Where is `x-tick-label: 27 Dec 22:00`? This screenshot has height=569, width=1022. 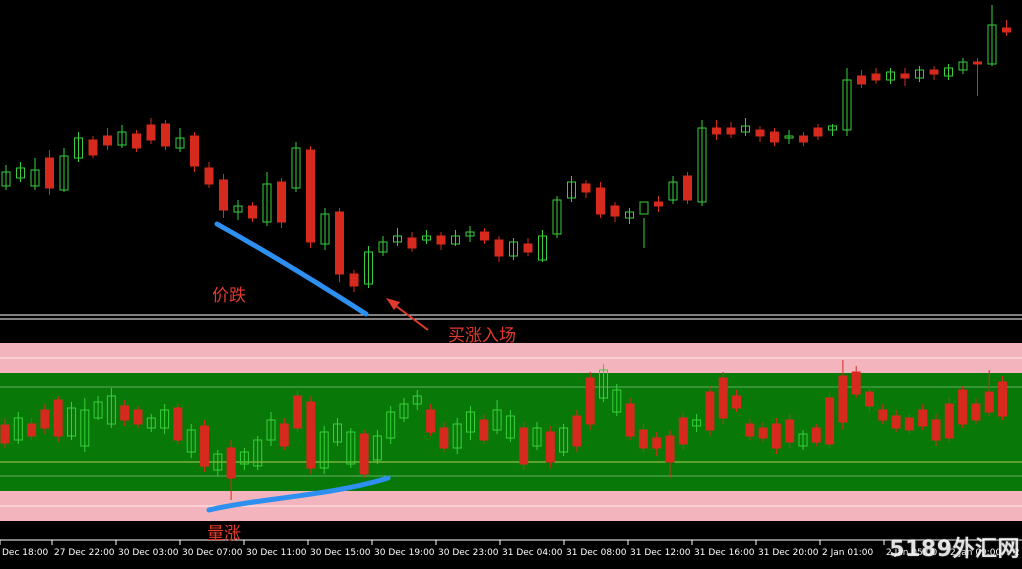
x-tick-label: 27 Dec 22:00 is located at coordinates (84, 553).